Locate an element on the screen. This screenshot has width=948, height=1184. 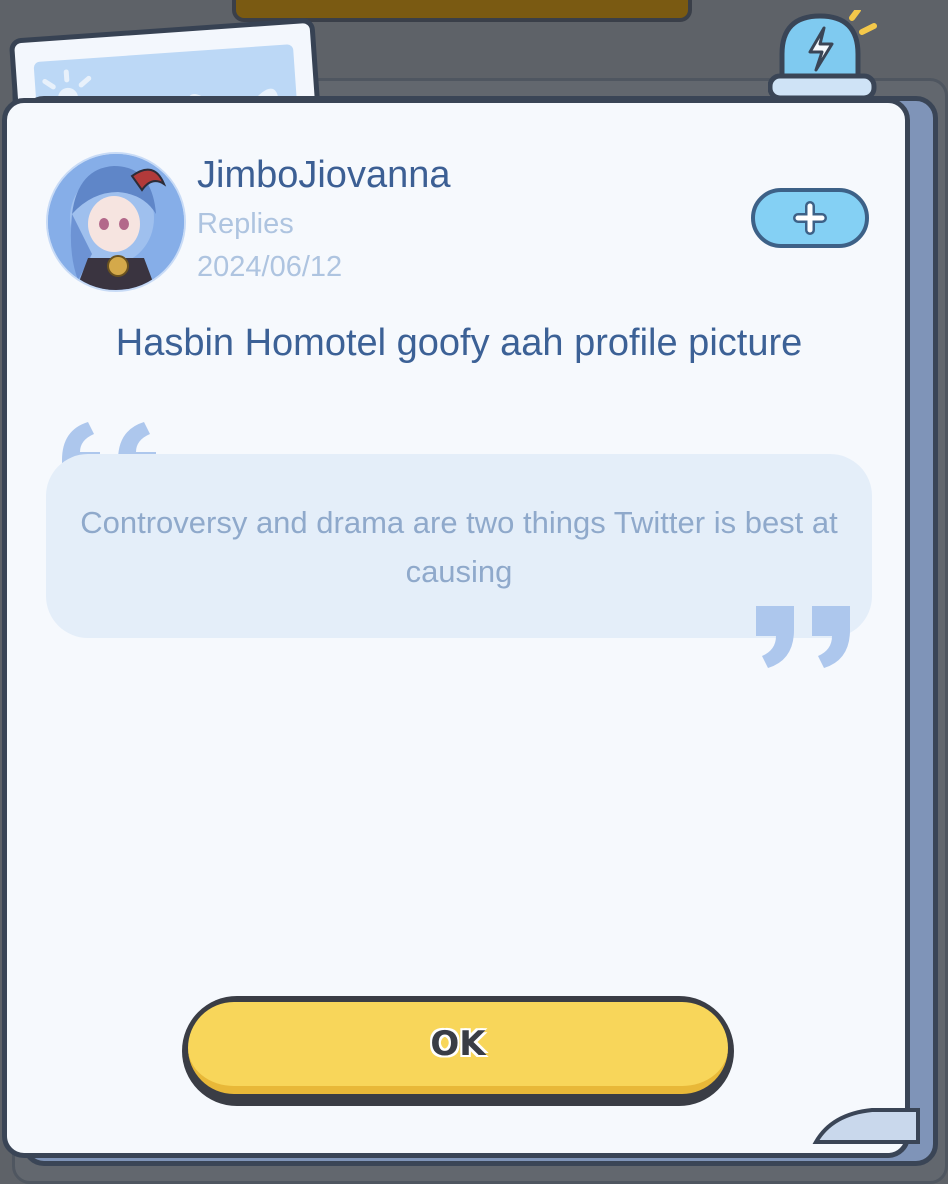
ok-button: OK is located at coordinates (458, 1051).